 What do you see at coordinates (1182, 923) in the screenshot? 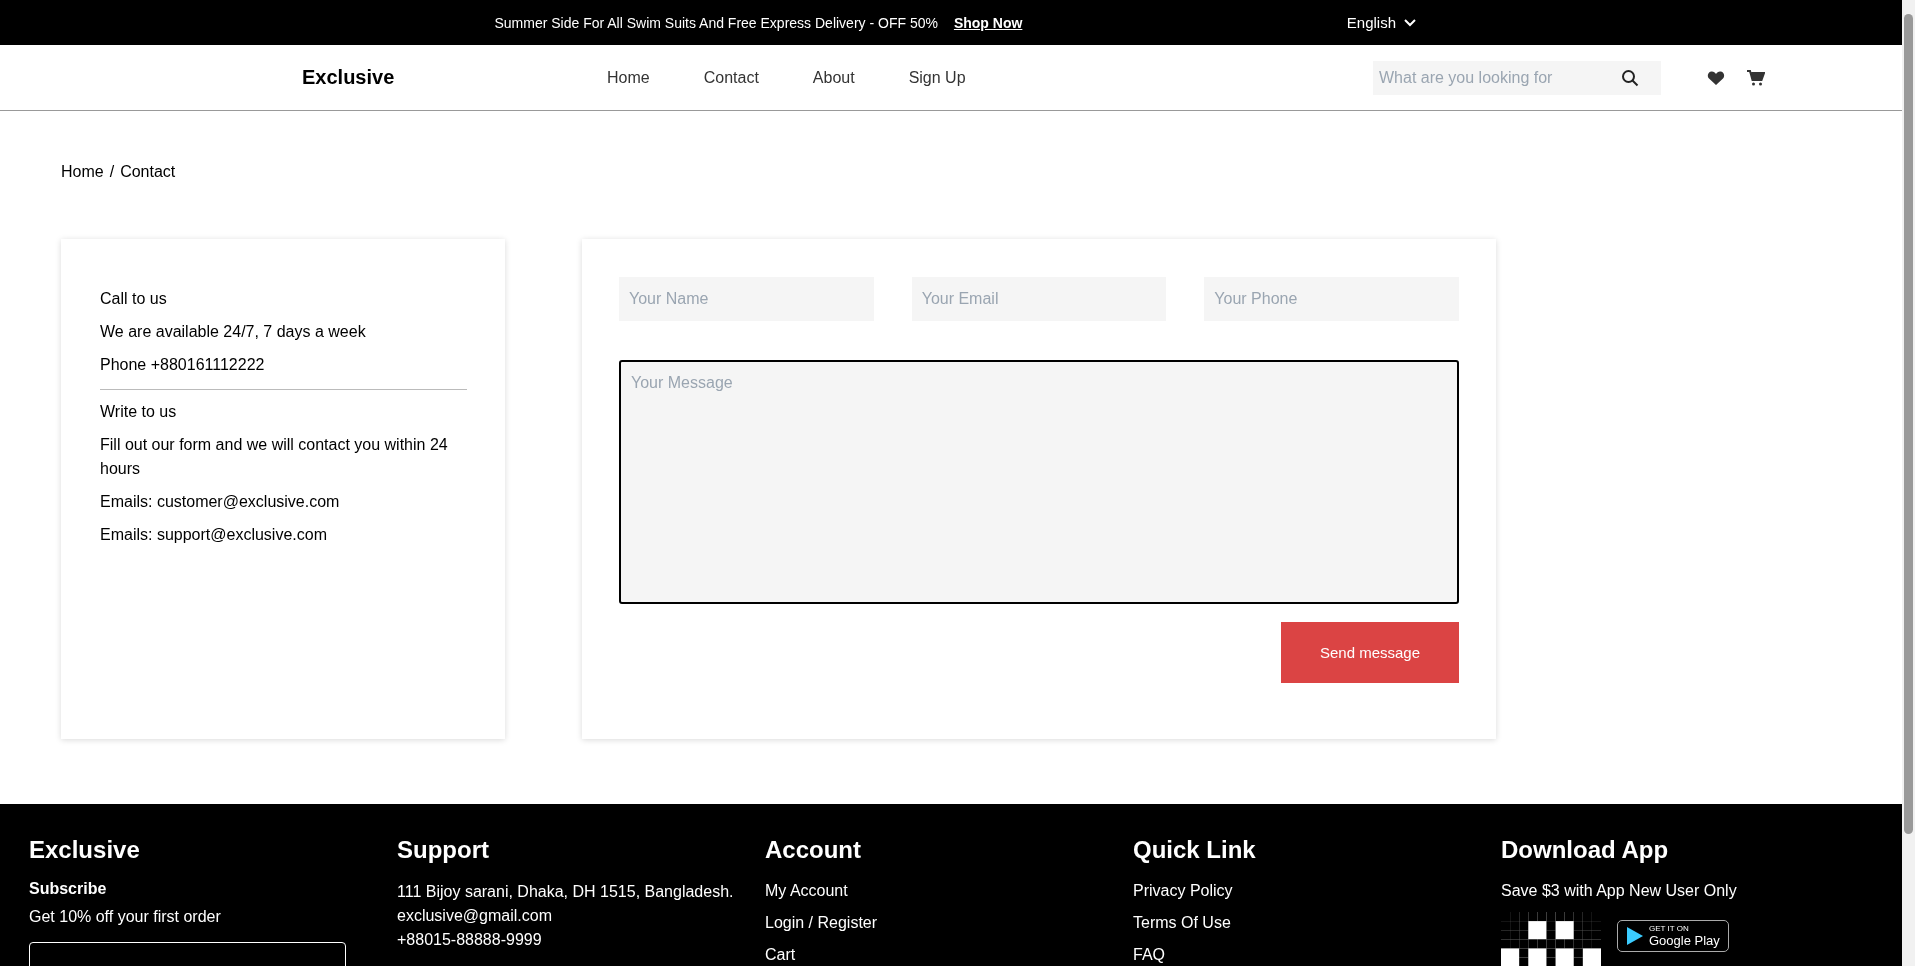
I see `footer-link: Terms Of Use` at bounding box center [1182, 923].